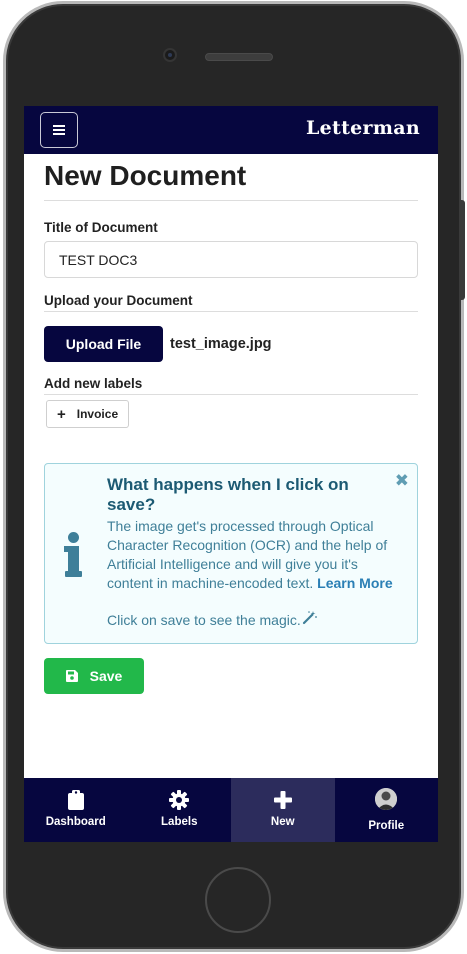 The image size is (467, 954). Describe the element at coordinates (179, 822) in the screenshot. I see `nav-label-labels: Labels` at that location.